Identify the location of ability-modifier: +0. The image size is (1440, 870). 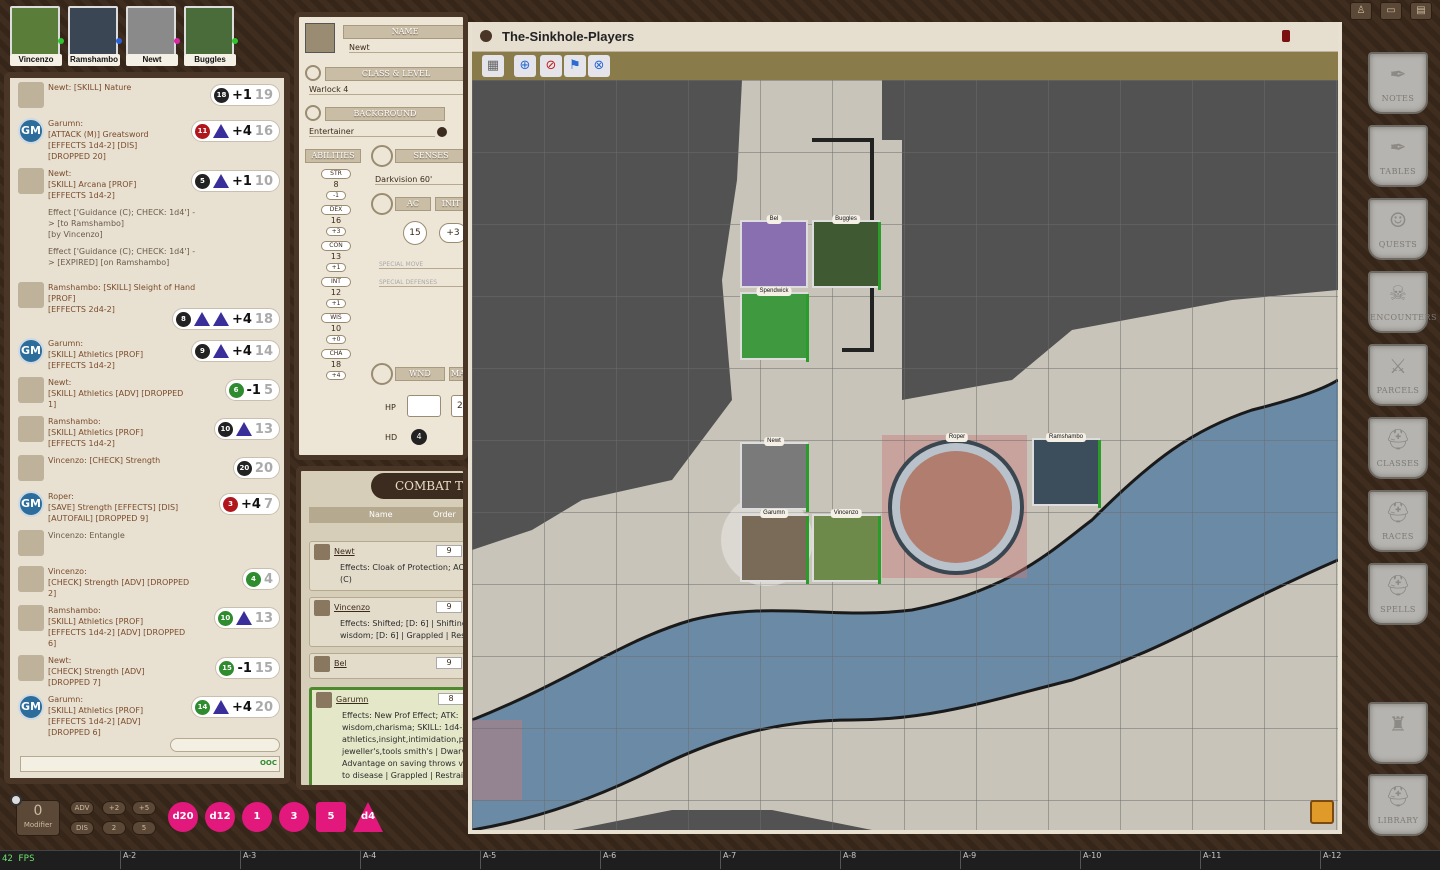
(336, 339).